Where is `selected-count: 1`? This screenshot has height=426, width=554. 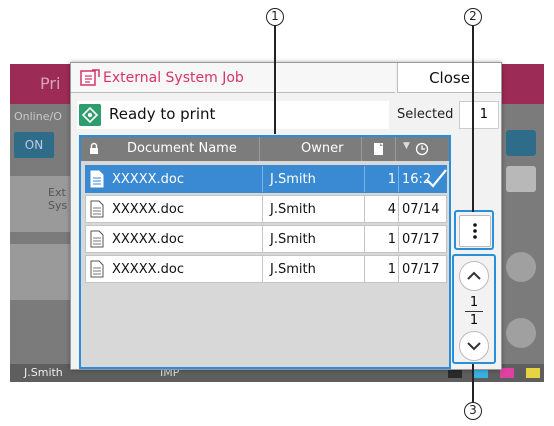
selected-count: 1 is located at coordinates (479, 115).